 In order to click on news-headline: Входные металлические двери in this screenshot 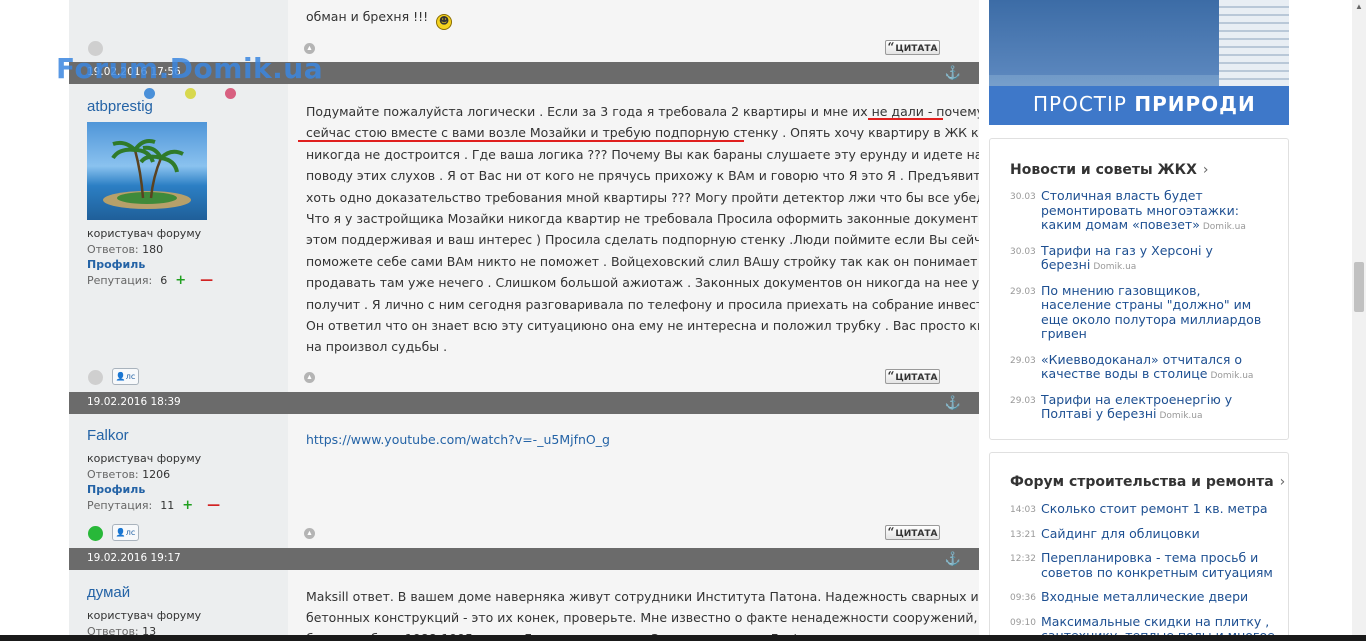, I will do `click(1161, 597)`.